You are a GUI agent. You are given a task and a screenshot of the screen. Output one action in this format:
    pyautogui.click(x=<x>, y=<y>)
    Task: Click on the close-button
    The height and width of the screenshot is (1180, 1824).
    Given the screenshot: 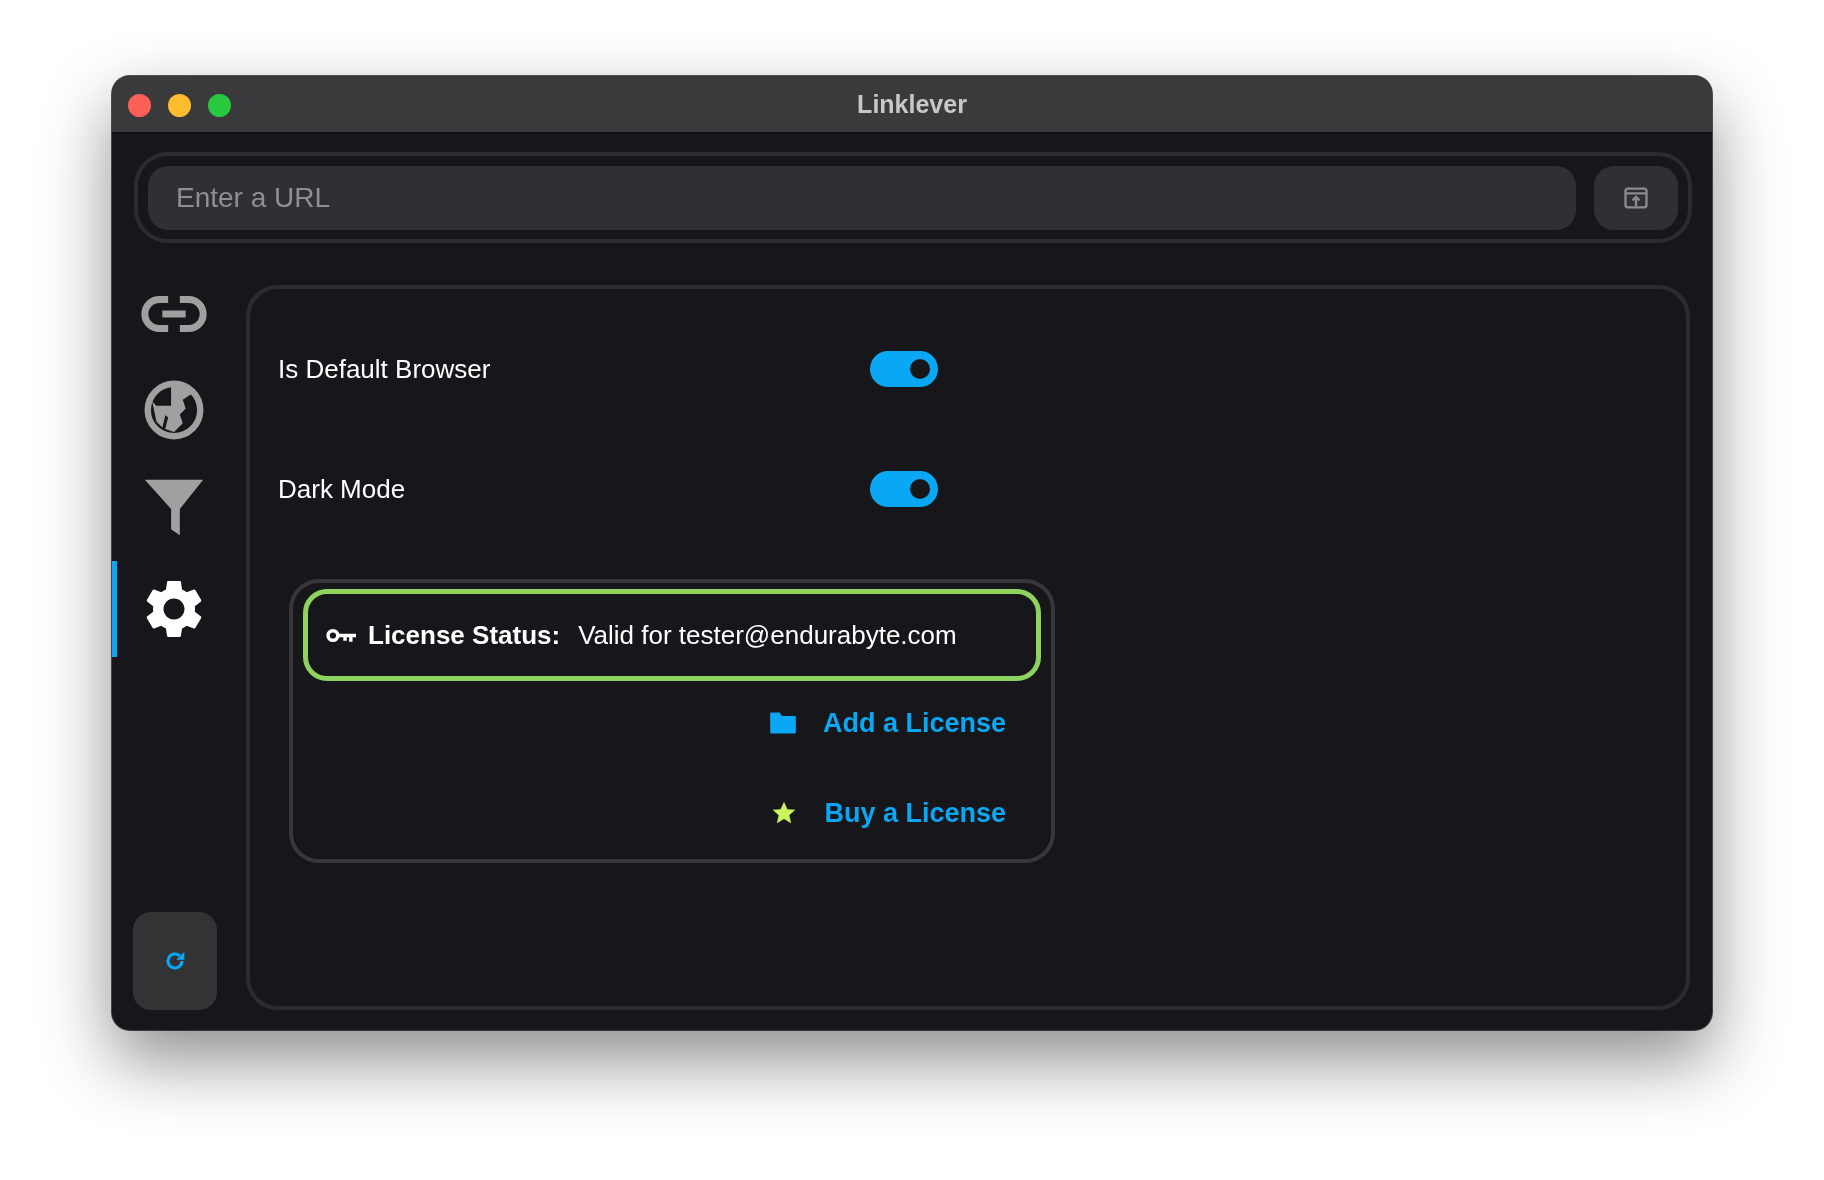 What is the action you would take?
    pyautogui.click(x=139, y=105)
    